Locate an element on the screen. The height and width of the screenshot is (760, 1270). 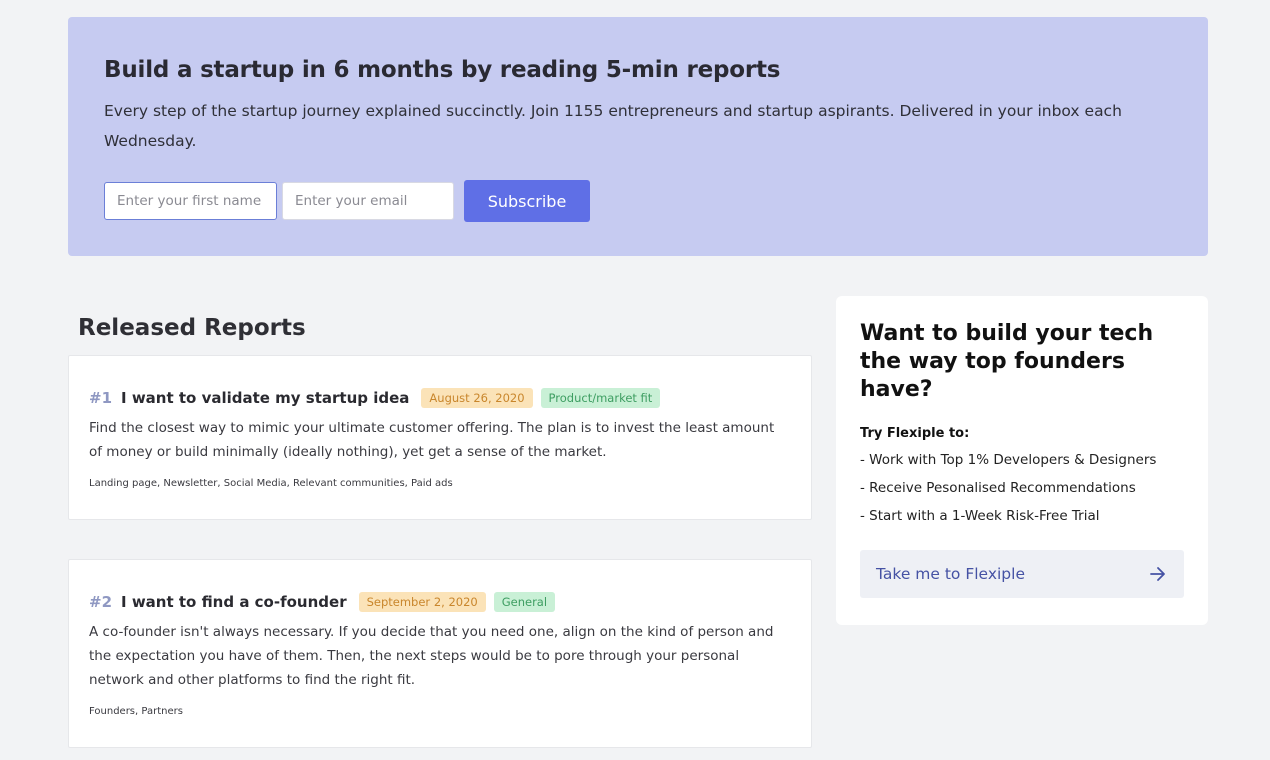
first-name-input is located at coordinates (190, 201).